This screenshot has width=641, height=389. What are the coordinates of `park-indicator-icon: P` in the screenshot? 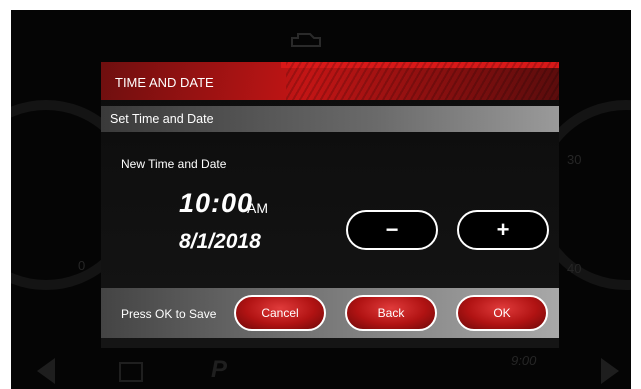 It's located at (219, 369).